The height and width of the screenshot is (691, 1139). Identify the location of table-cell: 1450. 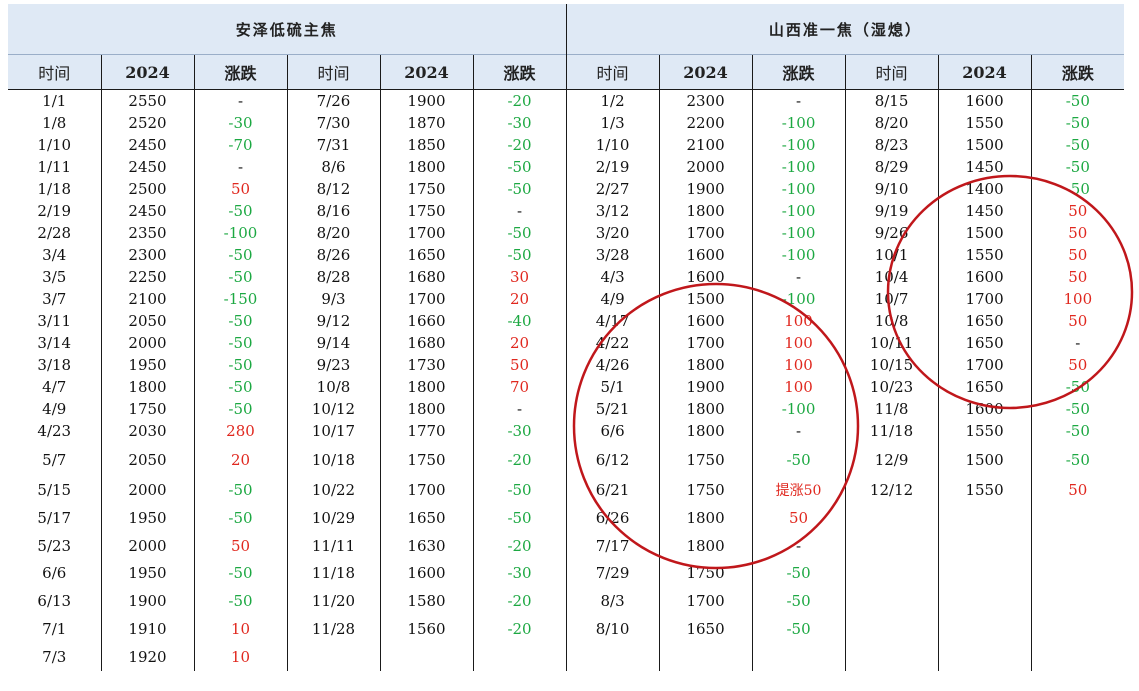
(984, 210).